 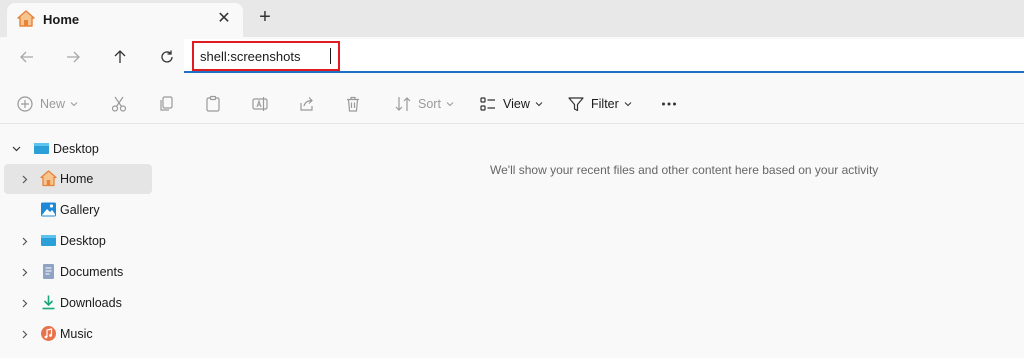 I want to click on documents-icon, so click(x=48, y=271).